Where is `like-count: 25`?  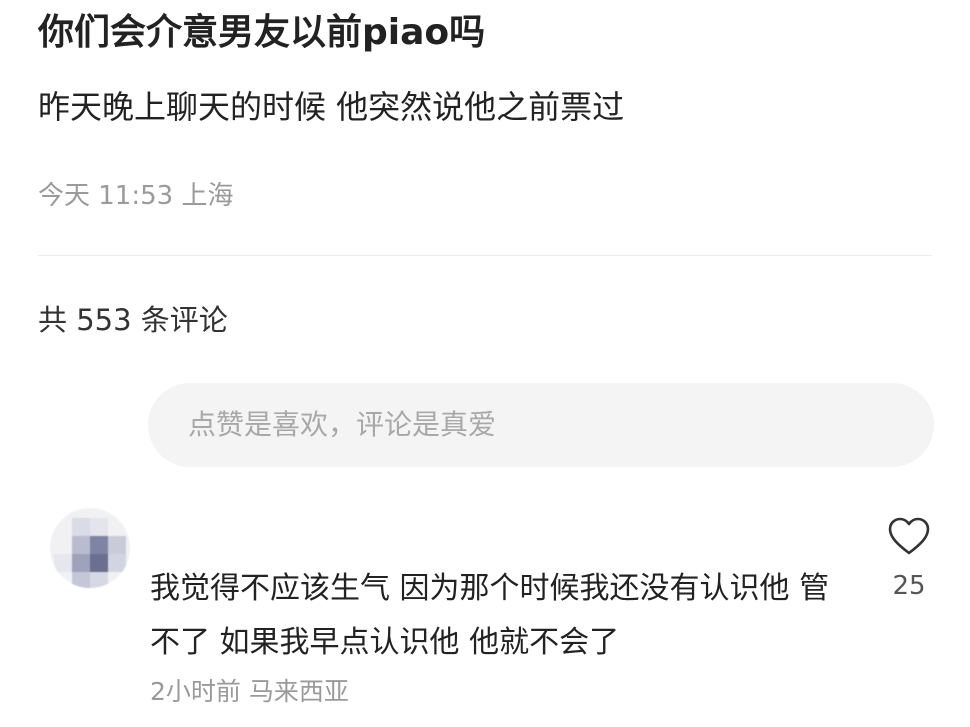
like-count: 25 is located at coordinates (909, 586).